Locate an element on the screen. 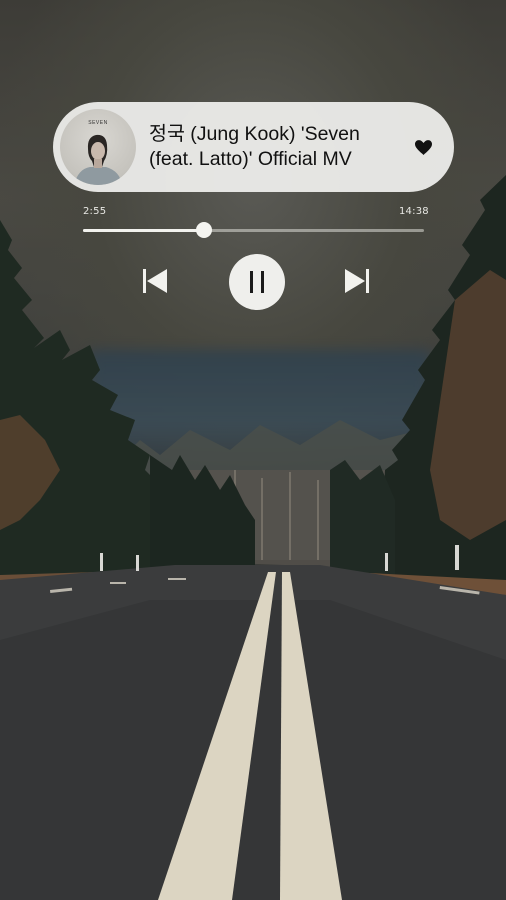 The height and width of the screenshot is (900, 506). pause-button is located at coordinates (257, 282).